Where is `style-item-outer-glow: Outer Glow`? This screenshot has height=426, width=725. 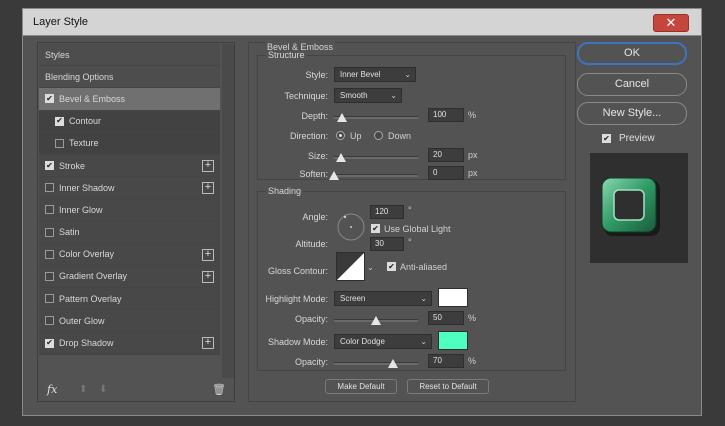 style-item-outer-glow: Outer Glow is located at coordinates (129, 321).